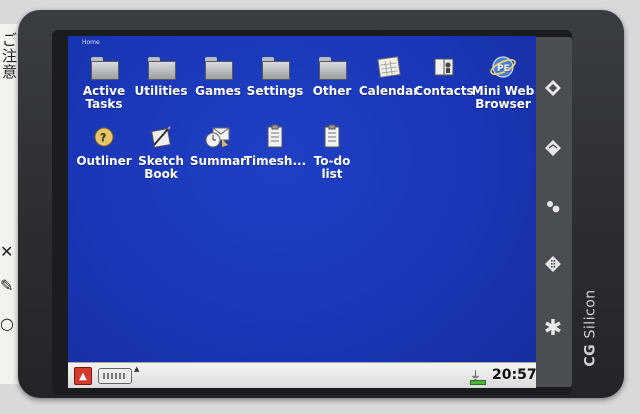 The height and width of the screenshot is (414, 640). What do you see at coordinates (302, 375) in the screenshot?
I see `taskbar: ▲ ▲ ⏚ 20:57` at bounding box center [302, 375].